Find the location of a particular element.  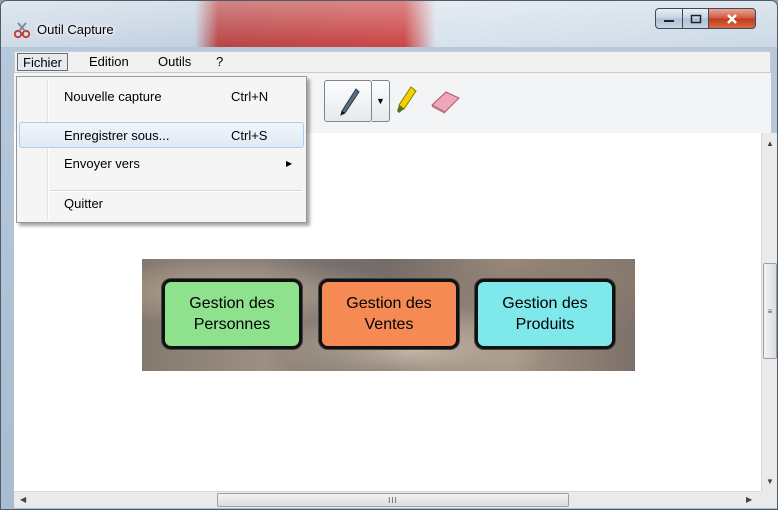

menu-help: ? is located at coordinates (219, 62).